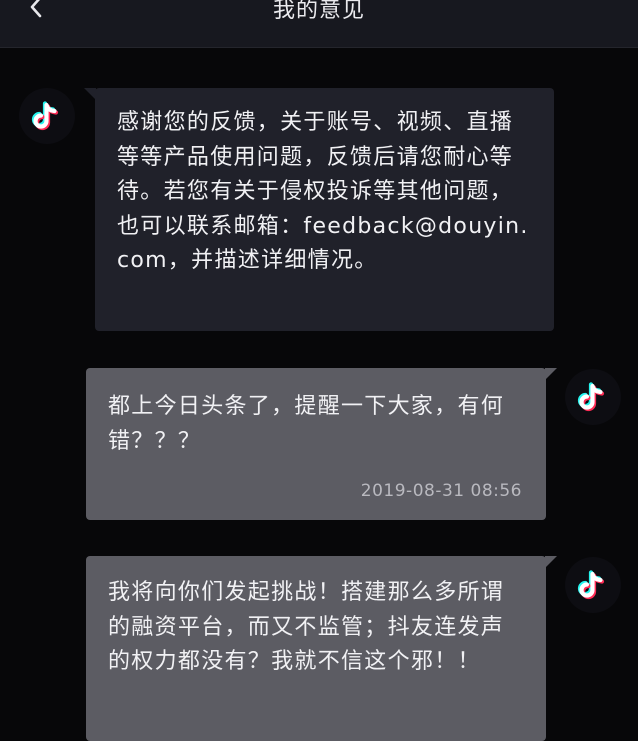 Image resolution: width=638 pixels, height=741 pixels. What do you see at coordinates (319, 24) in the screenshot?
I see `header-bar: 我的意见` at bounding box center [319, 24].